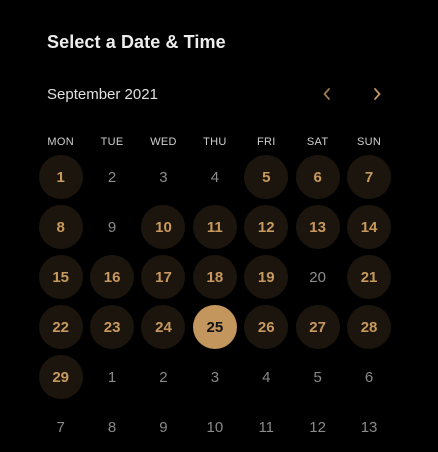 The image size is (438, 452). I want to click on calendar-cell: 15, so click(60, 277).